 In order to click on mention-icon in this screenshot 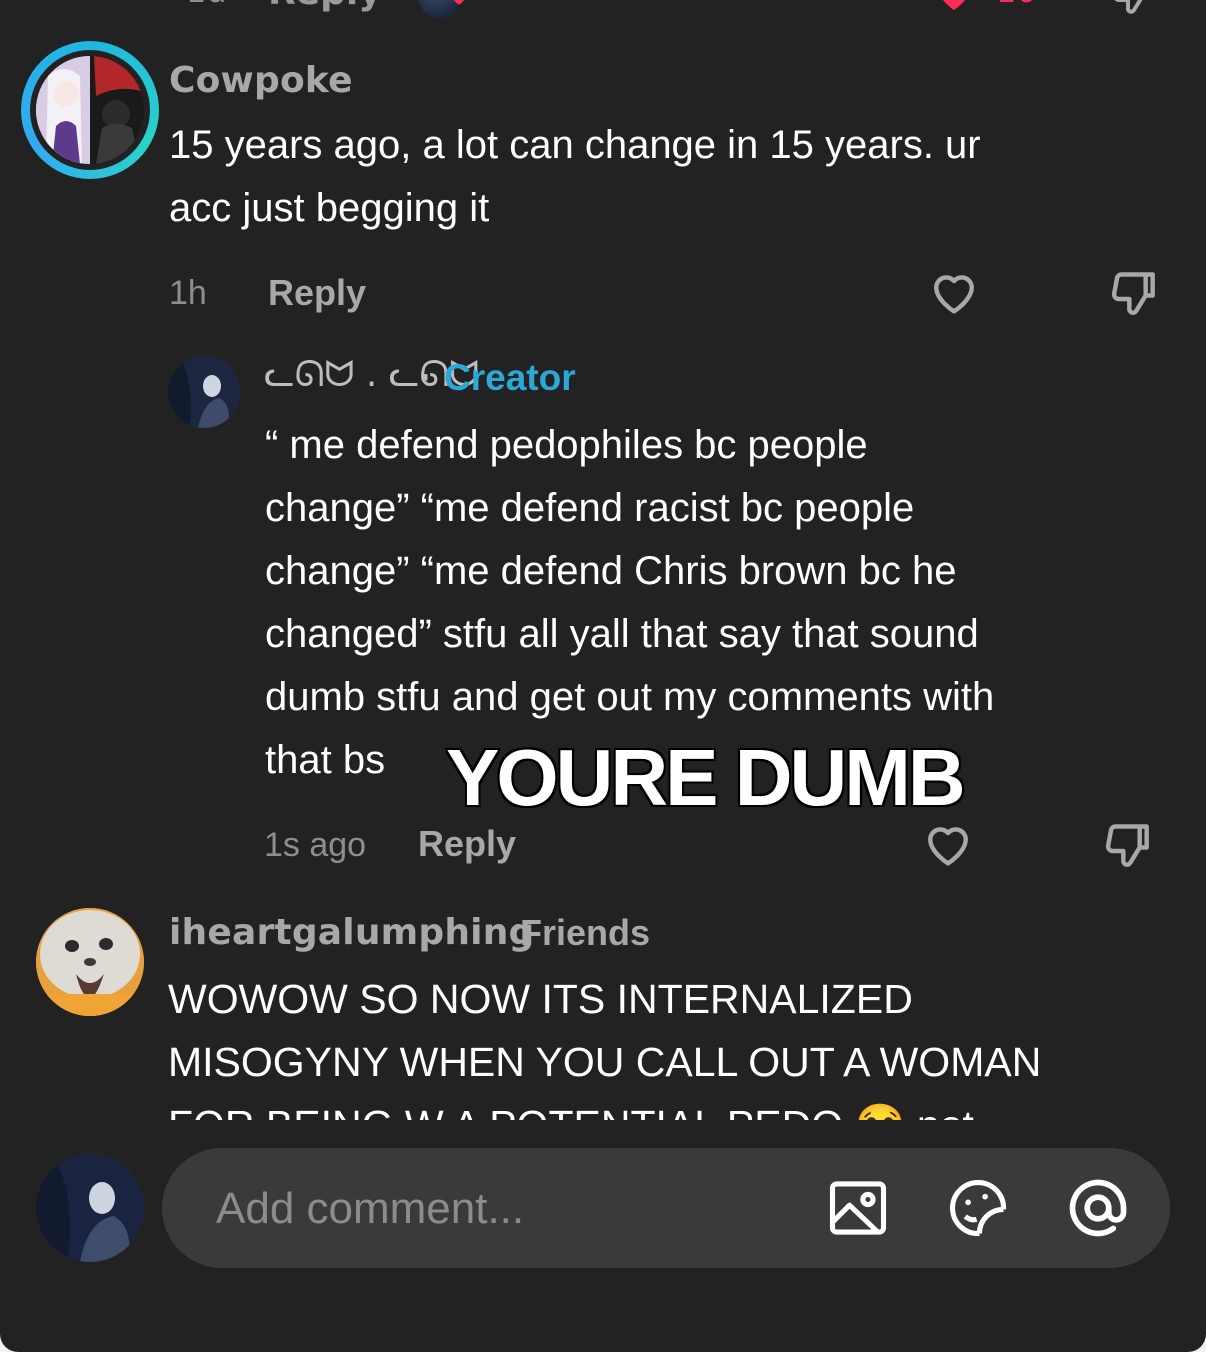, I will do `click(1098, 1208)`.